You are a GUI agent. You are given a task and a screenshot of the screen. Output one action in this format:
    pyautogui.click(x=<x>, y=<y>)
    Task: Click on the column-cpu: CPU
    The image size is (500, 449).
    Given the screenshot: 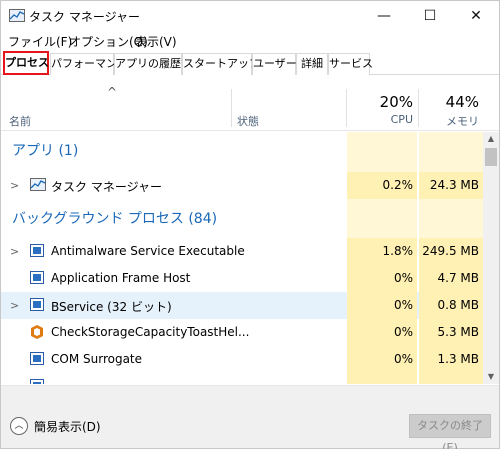 What is the action you would take?
    pyautogui.click(x=380, y=119)
    